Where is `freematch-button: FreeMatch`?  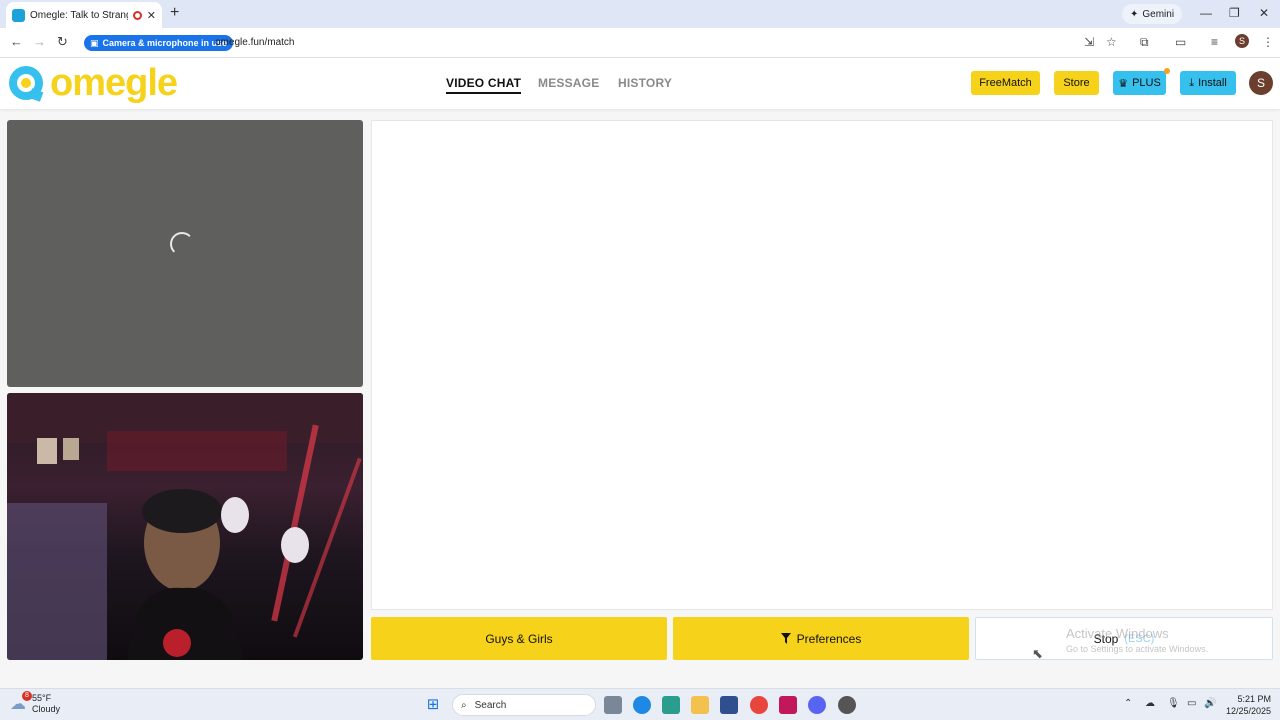
freematch-button: FreeMatch is located at coordinates (1005, 83).